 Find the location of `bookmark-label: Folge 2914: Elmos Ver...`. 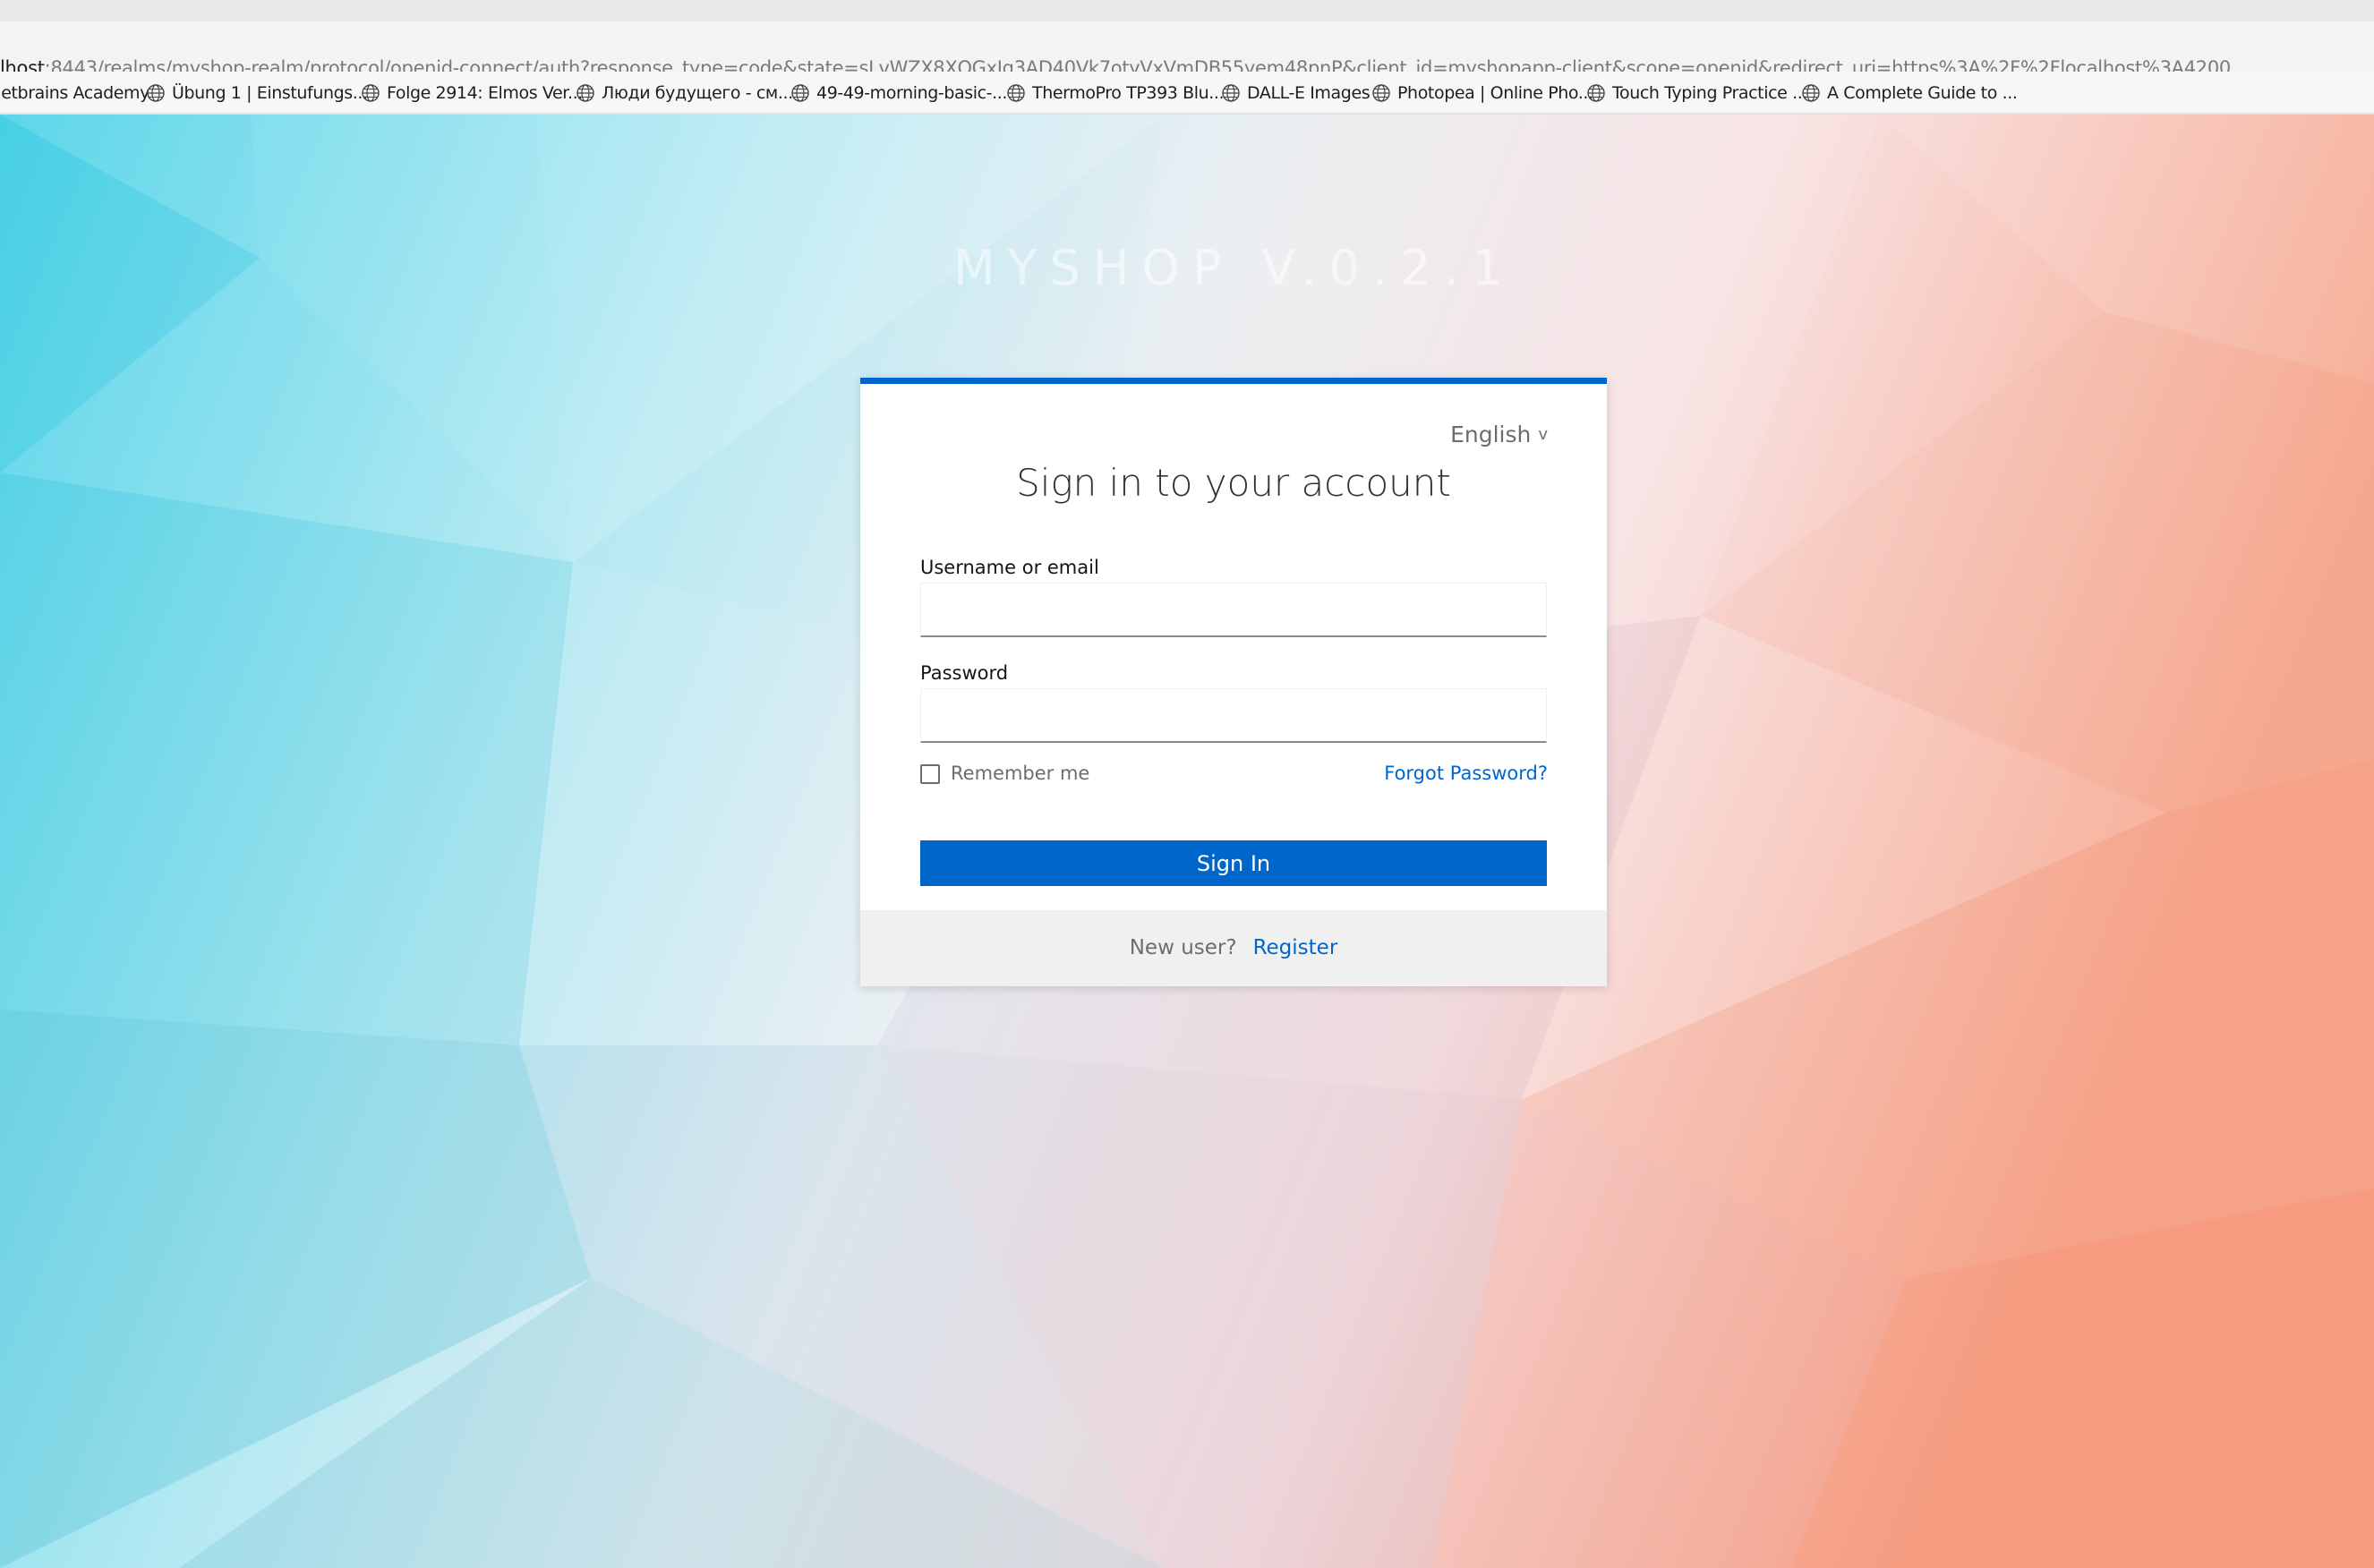

bookmark-label: Folge 2914: Elmos Ver... is located at coordinates (485, 93).